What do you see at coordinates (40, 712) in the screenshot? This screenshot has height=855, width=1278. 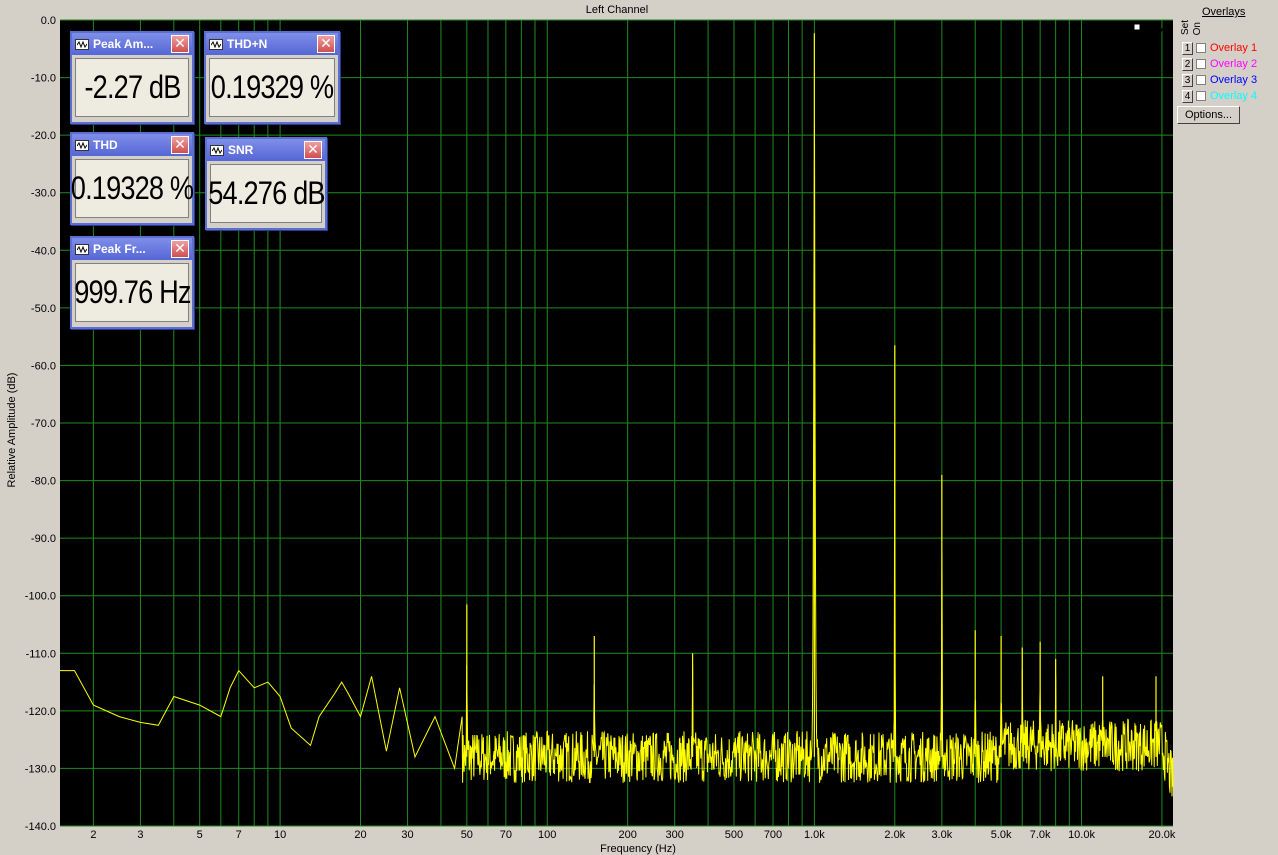 I see `y-tick-label: -120.0` at bounding box center [40, 712].